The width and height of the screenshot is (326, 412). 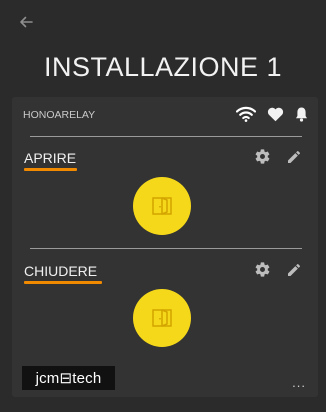 I want to click on arrow-left-icon, so click(x=26, y=22).